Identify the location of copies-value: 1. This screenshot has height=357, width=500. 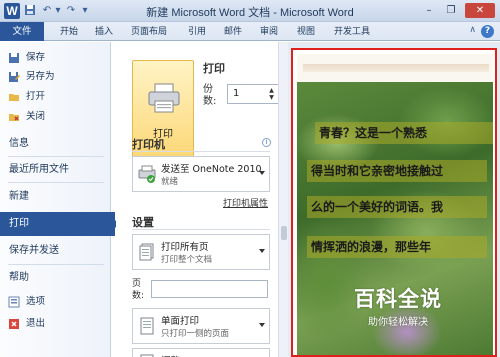
(236, 93).